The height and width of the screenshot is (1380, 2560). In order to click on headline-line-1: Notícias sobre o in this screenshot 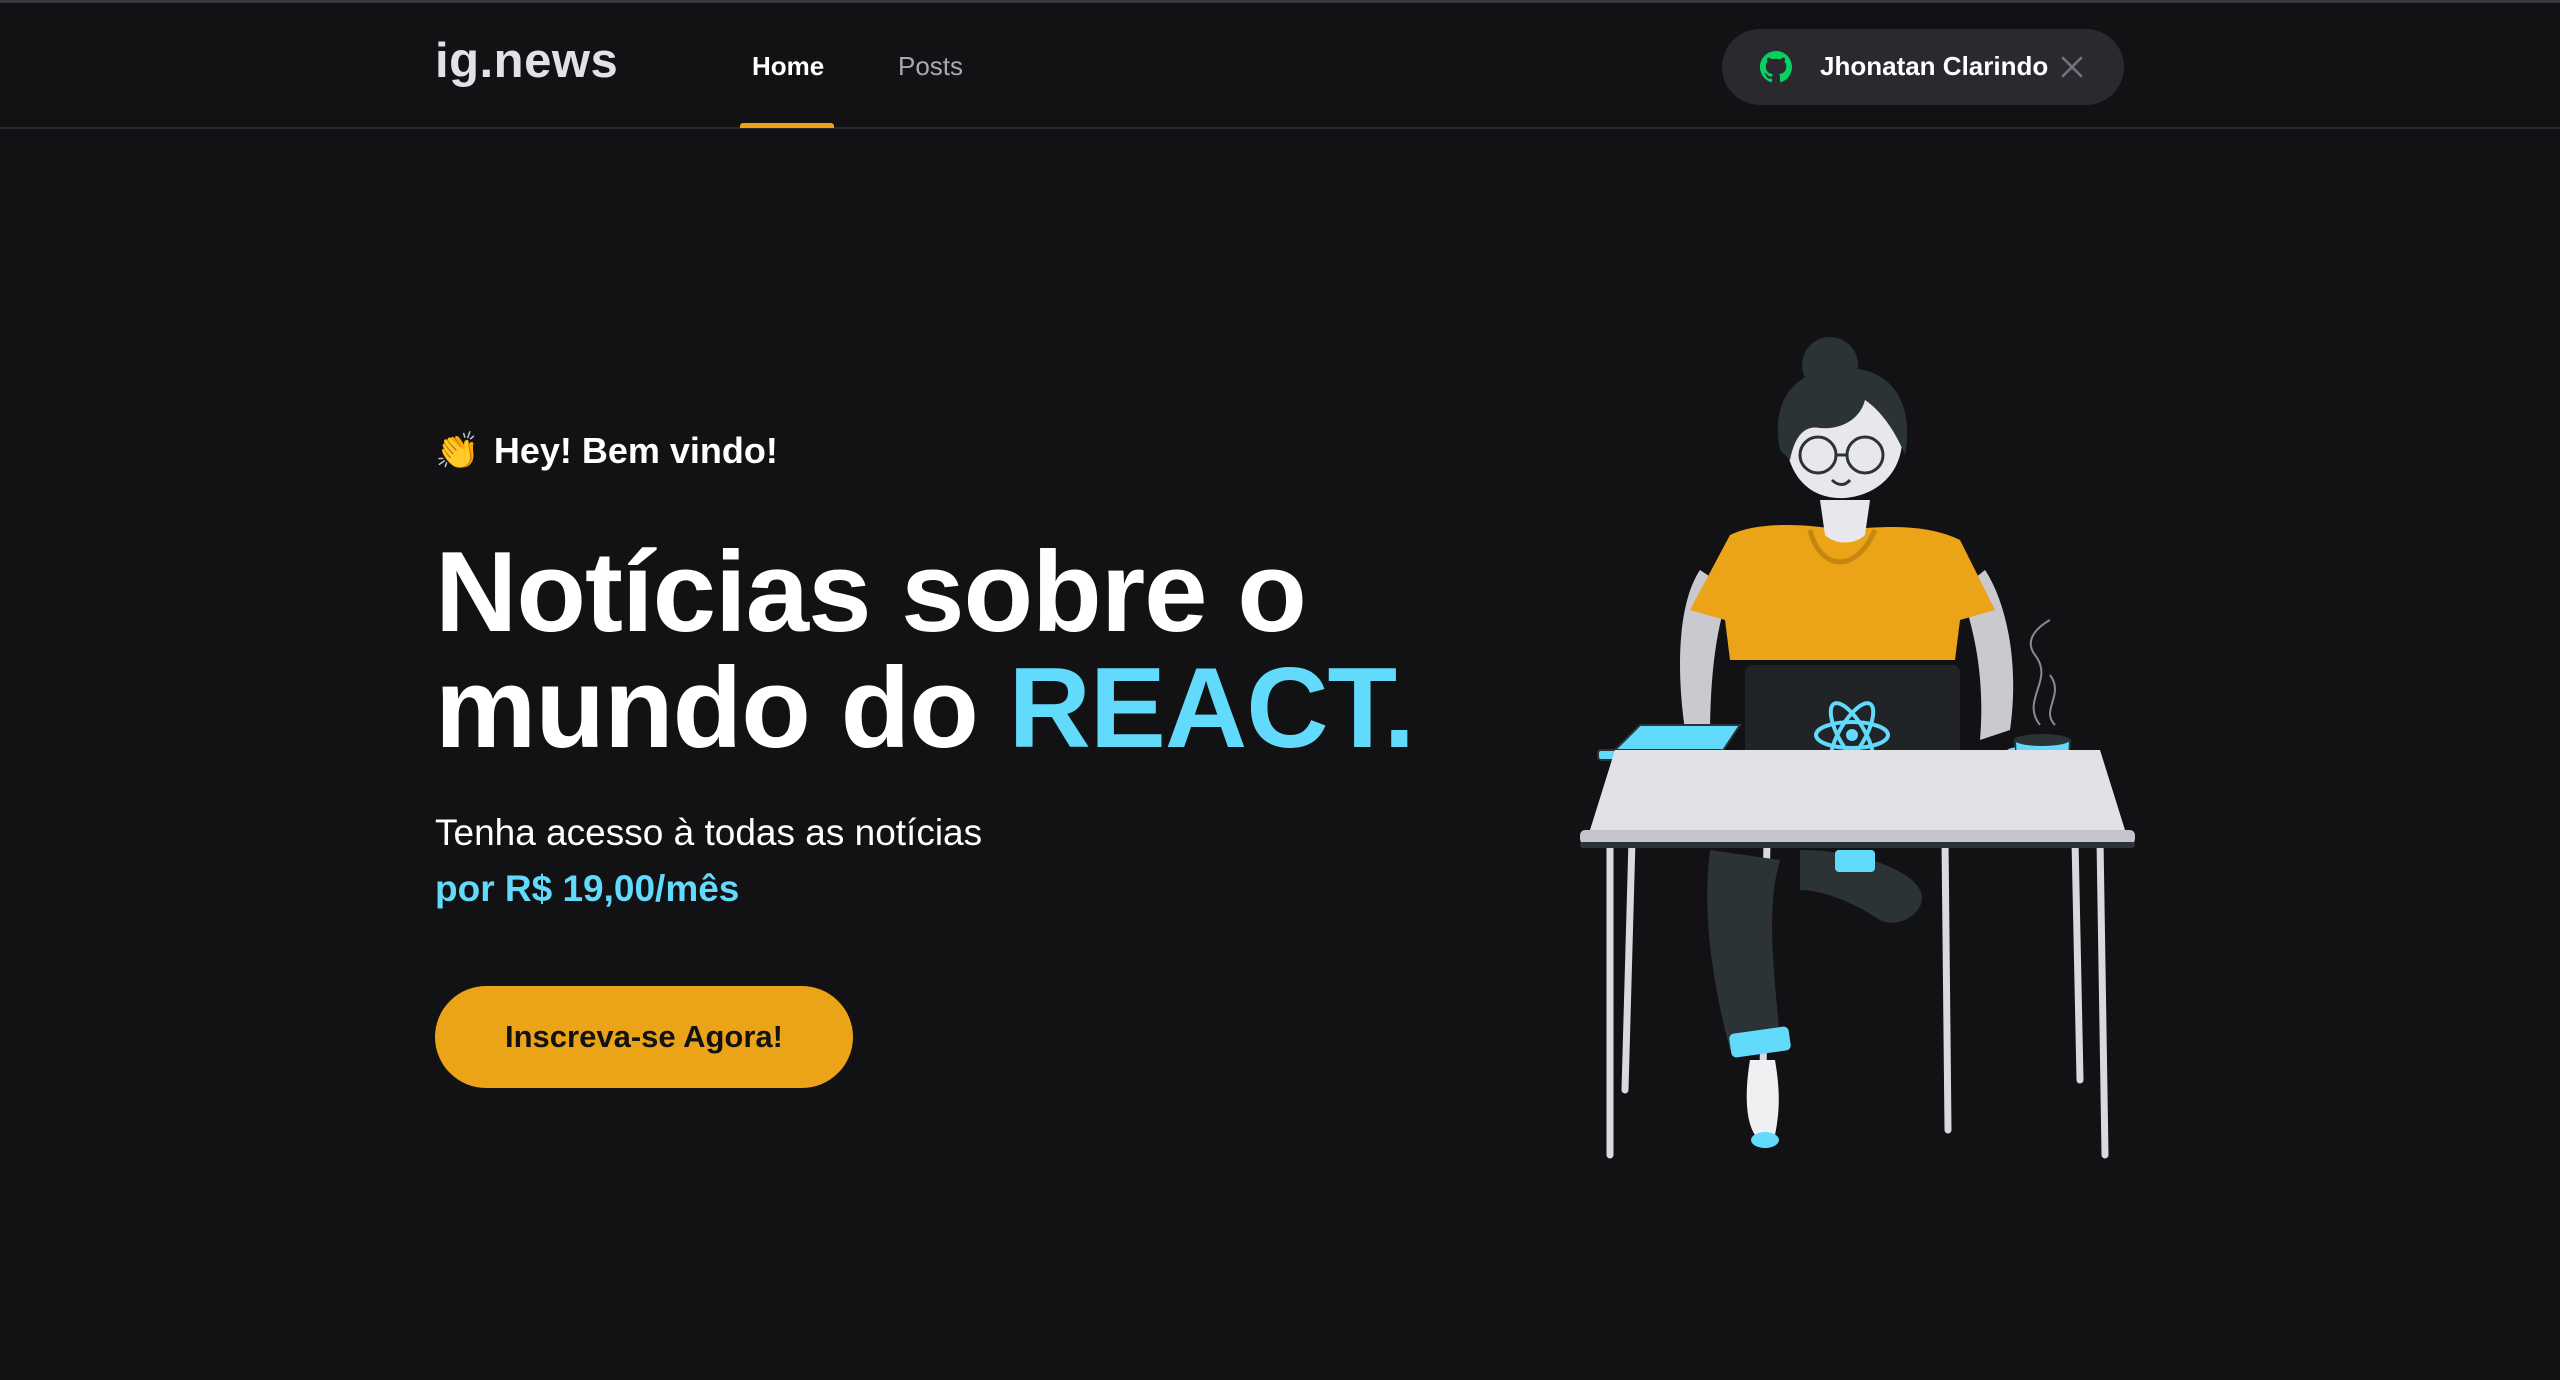, I will do `click(871, 592)`.